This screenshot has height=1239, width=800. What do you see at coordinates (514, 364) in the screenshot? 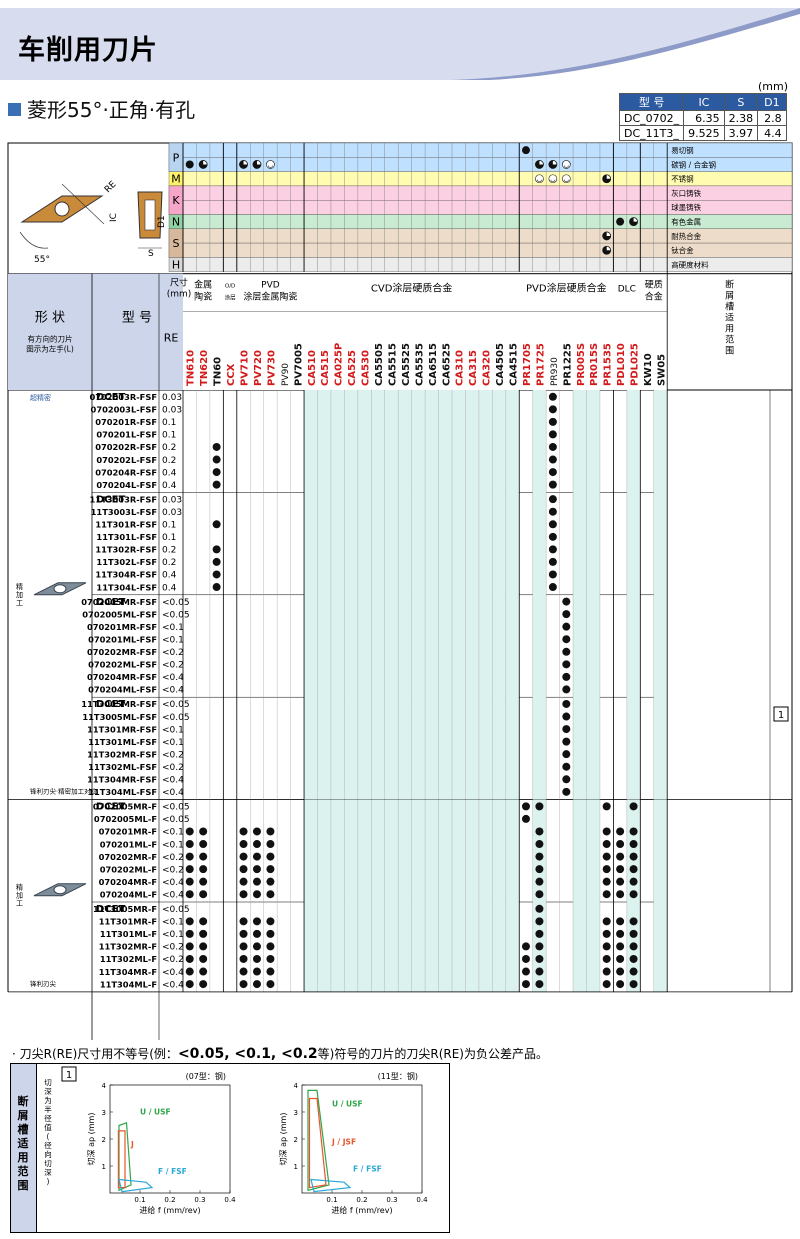
I see `grade-name: CA4515` at bounding box center [514, 364].